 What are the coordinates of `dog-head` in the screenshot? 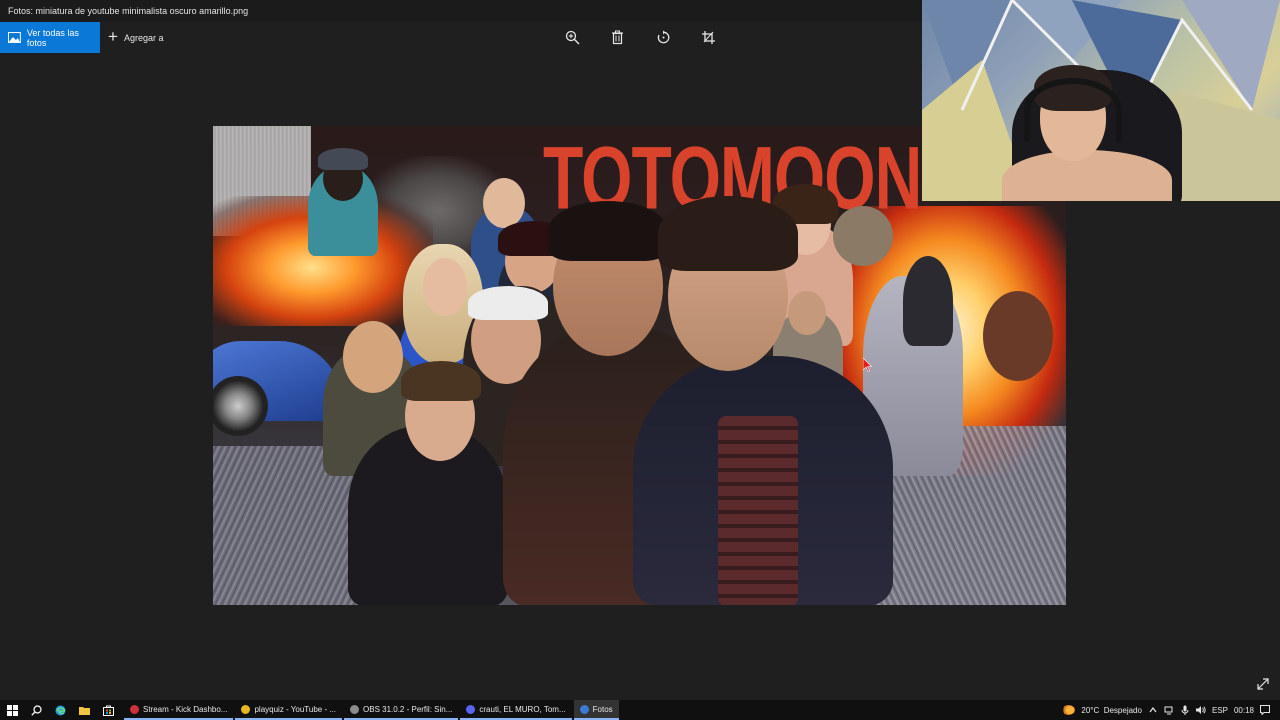 It's located at (863, 236).